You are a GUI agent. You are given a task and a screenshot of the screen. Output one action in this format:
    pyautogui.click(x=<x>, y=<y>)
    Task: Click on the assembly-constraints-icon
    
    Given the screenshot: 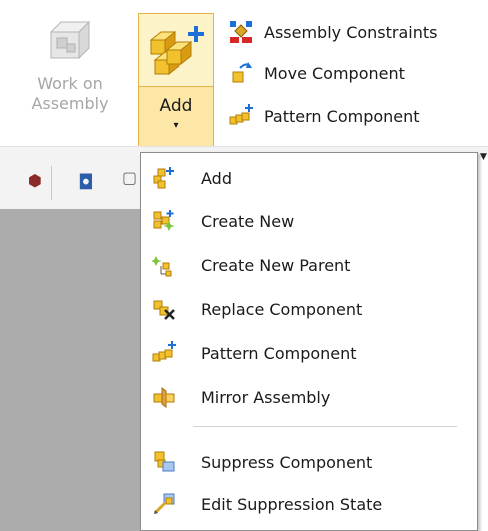 What is the action you would take?
    pyautogui.click(x=241, y=32)
    